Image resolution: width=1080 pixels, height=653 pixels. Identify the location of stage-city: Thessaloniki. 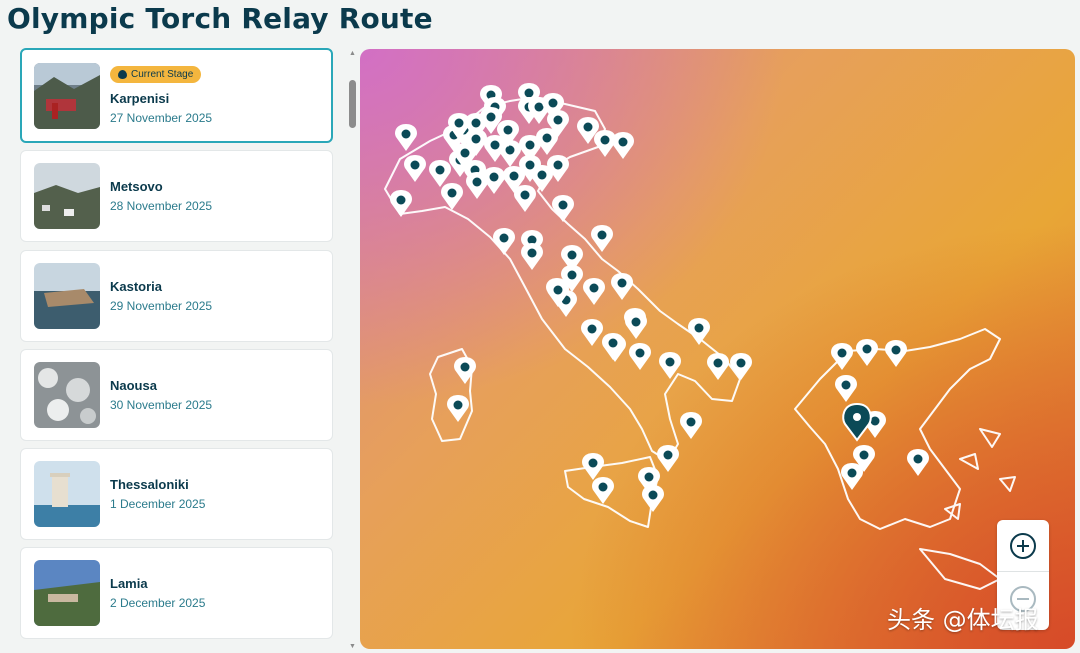
(149, 485).